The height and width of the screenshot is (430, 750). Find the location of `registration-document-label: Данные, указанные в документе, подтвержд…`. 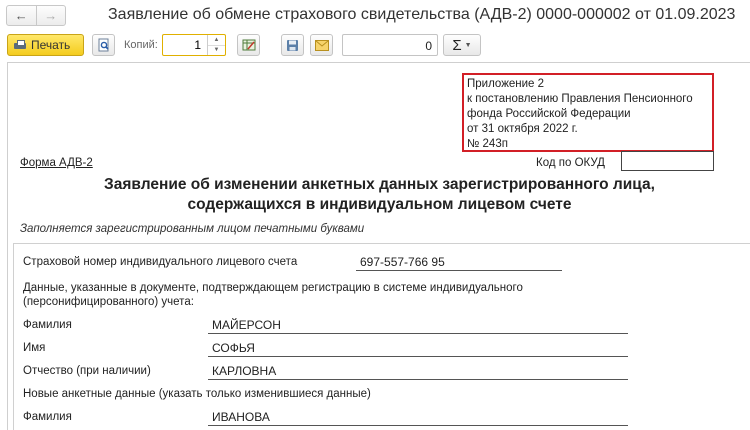

registration-document-label: Данные, указанные в документе, подтвержд… is located at coordinates (273, 288).